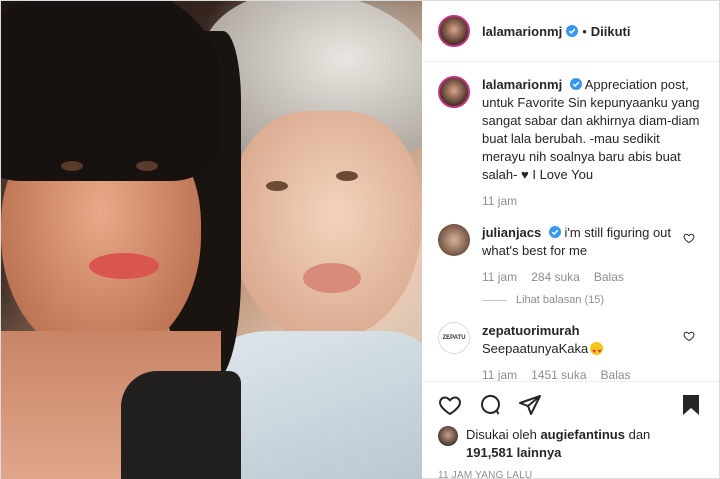  Describe the element at coordinates (611, 31) in the screenshot. I see `follow-status: Diikuti` at that location.